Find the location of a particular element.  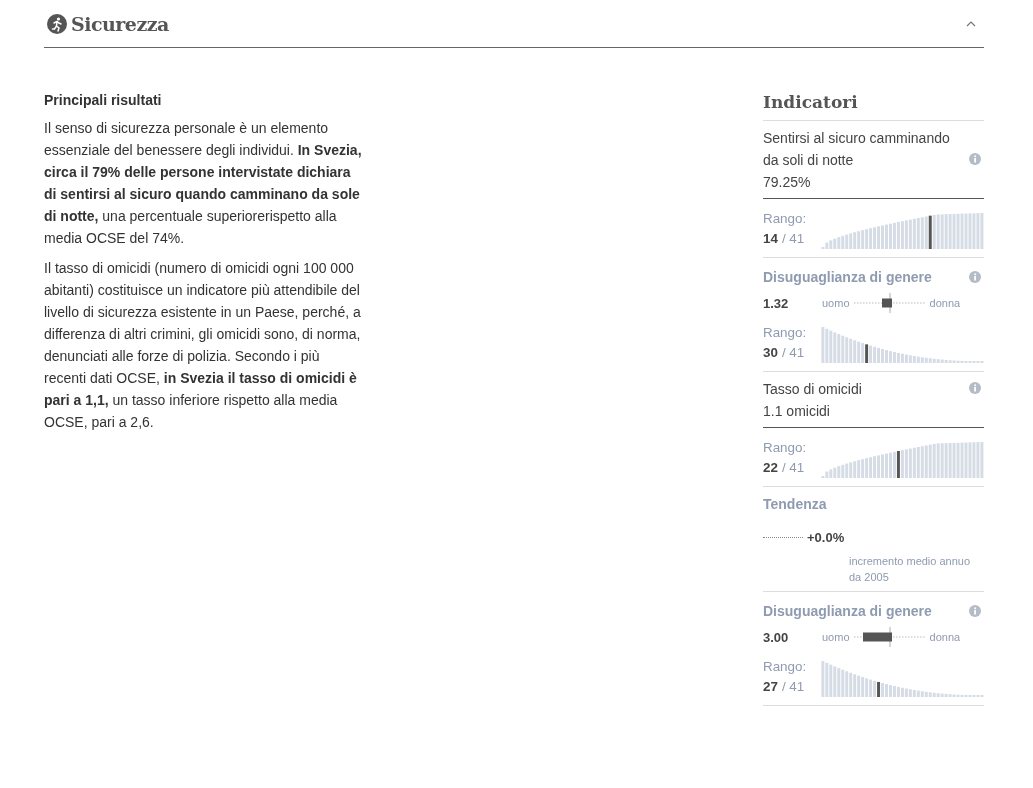

indicator-value: 1.1 omicidi is located at coordinates (797, 411).